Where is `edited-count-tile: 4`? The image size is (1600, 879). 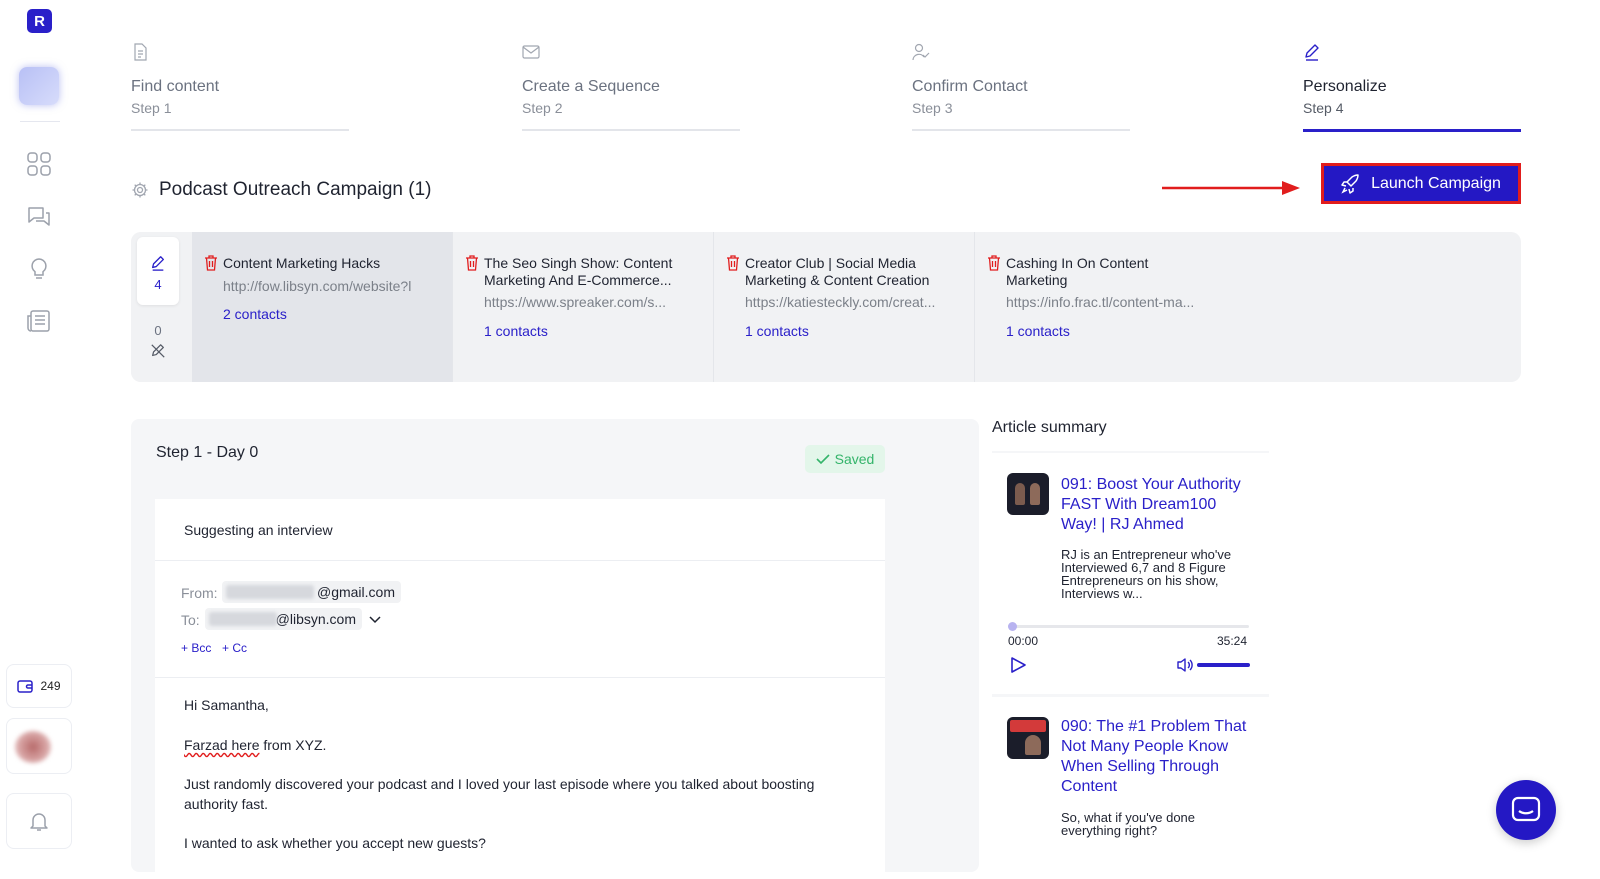 edited-count-tile: 4 is located at coordinates (158, 271).